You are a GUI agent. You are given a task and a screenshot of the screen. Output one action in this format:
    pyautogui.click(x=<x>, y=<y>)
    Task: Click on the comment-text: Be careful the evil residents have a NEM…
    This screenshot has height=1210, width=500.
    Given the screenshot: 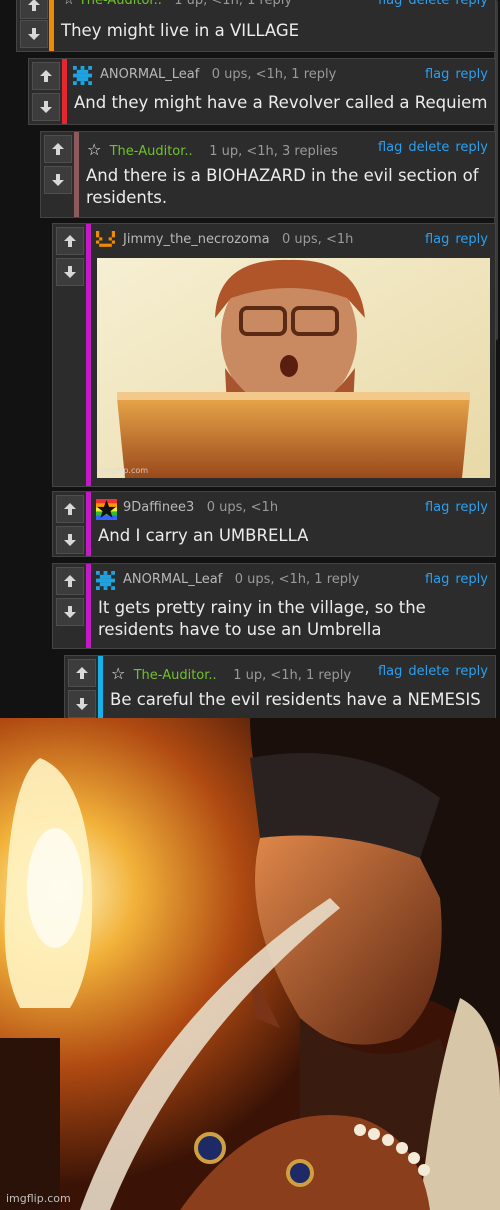 What is the action you would take?
    pyautogui.click(x=295, y=699)
    